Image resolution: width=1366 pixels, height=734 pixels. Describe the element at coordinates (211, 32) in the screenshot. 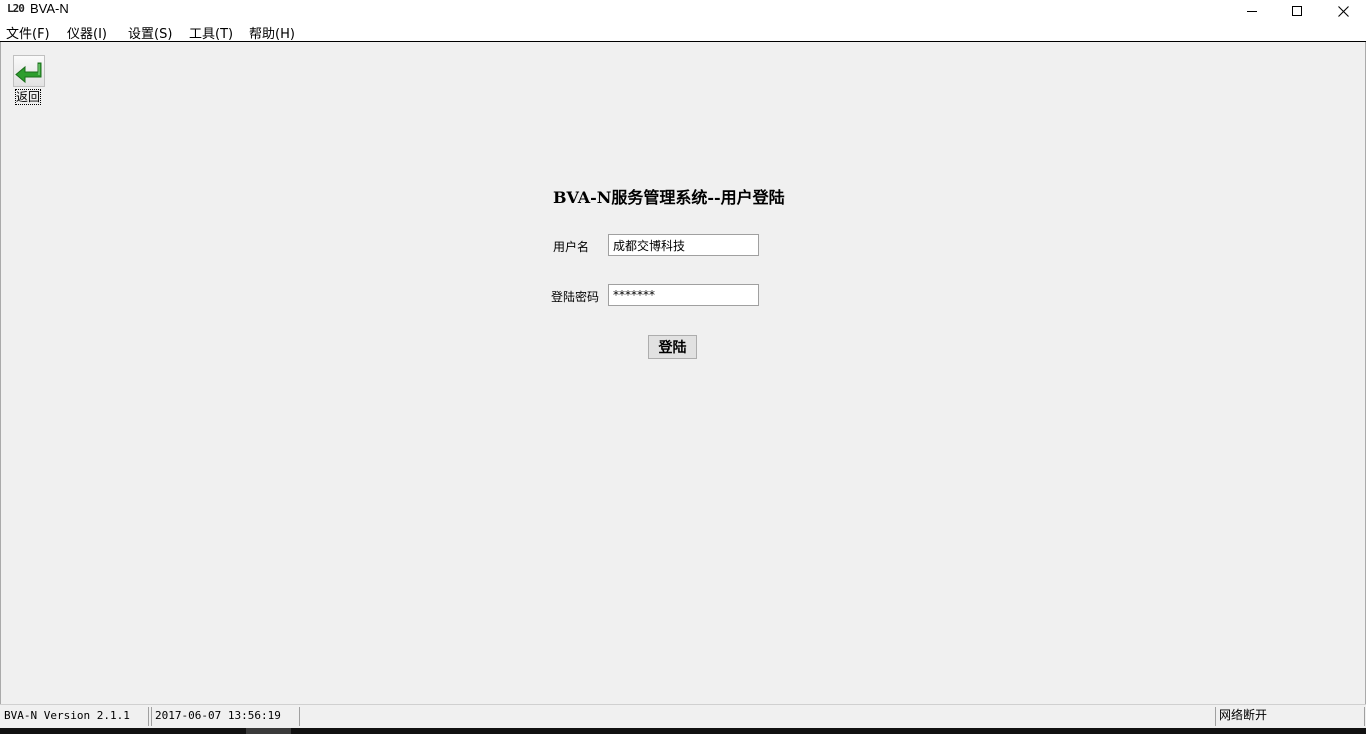

I see `menu-tools: 工具(T)` at that location.